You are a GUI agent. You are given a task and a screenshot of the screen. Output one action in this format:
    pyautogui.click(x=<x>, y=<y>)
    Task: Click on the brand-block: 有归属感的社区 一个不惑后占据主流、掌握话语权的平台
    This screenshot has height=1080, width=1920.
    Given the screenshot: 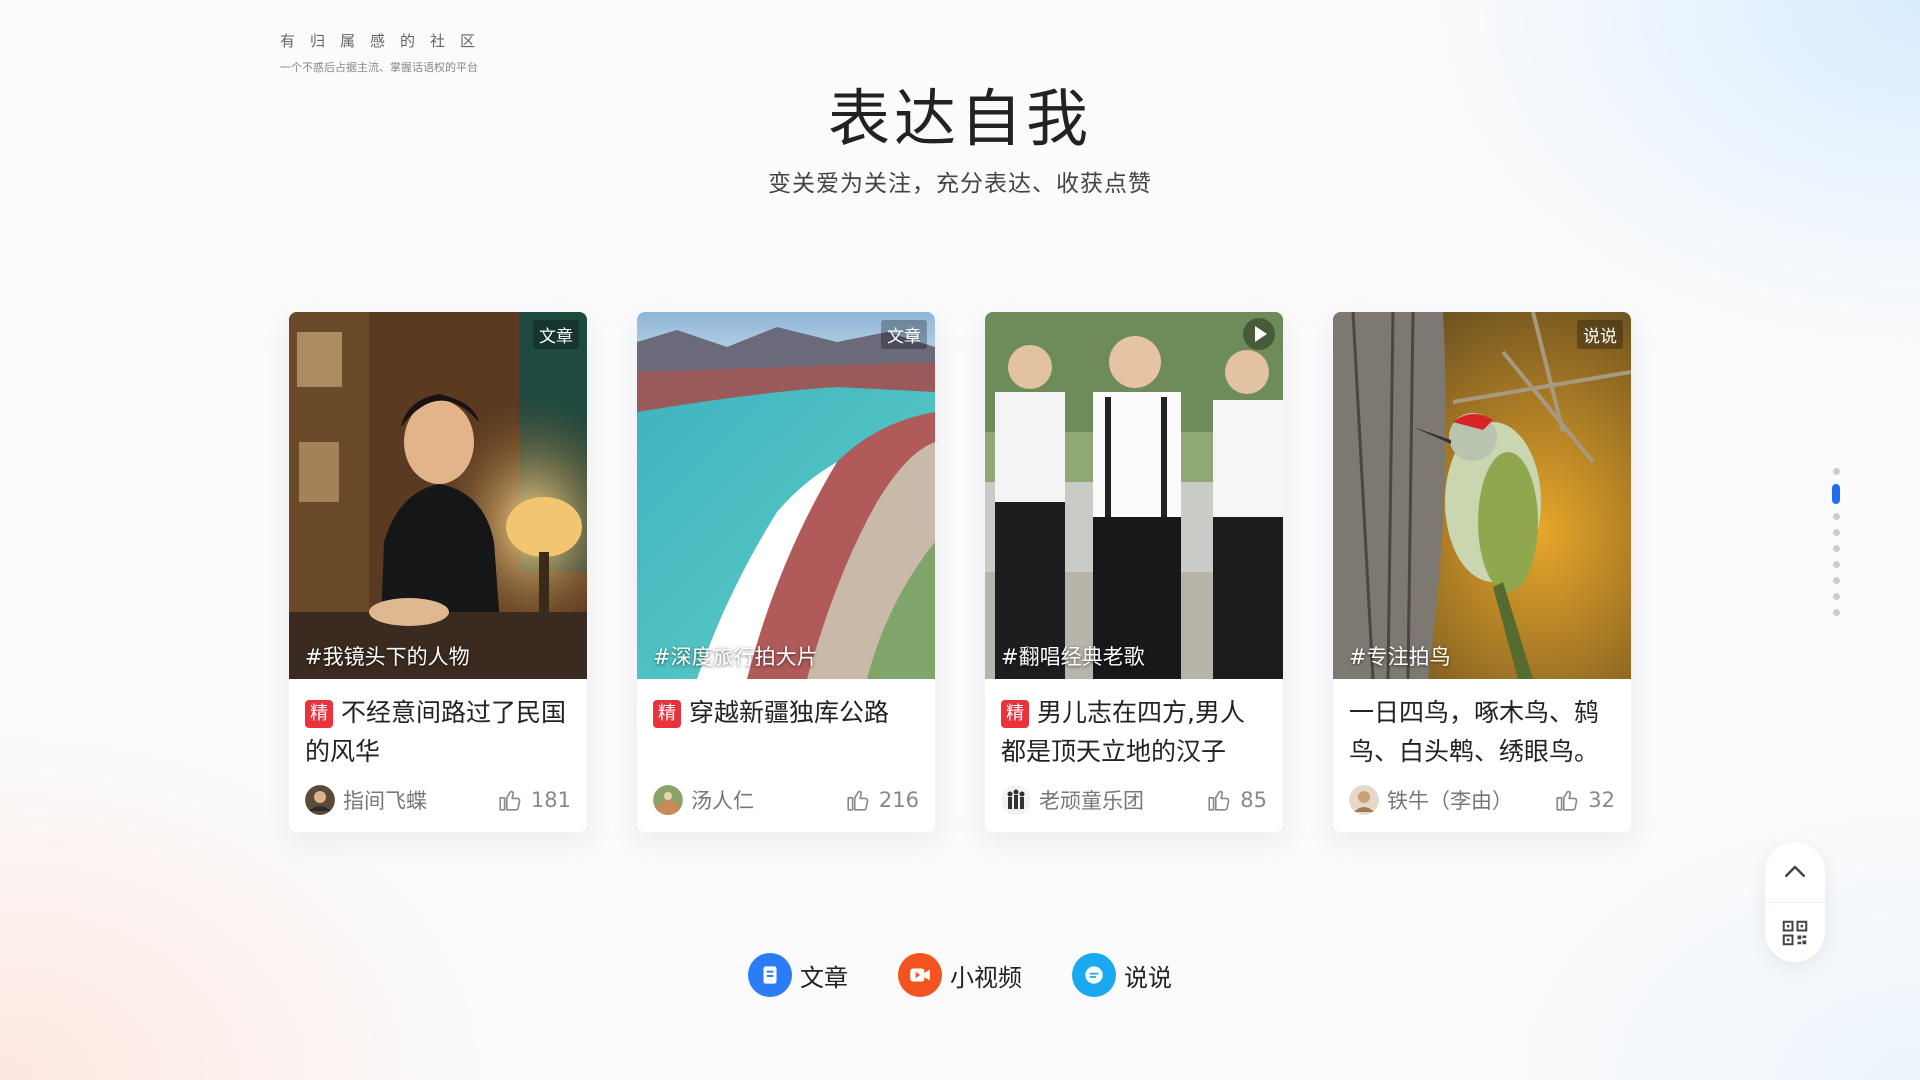 What is the action you would take?
    pyautogui.click(x=385, y=52)
    